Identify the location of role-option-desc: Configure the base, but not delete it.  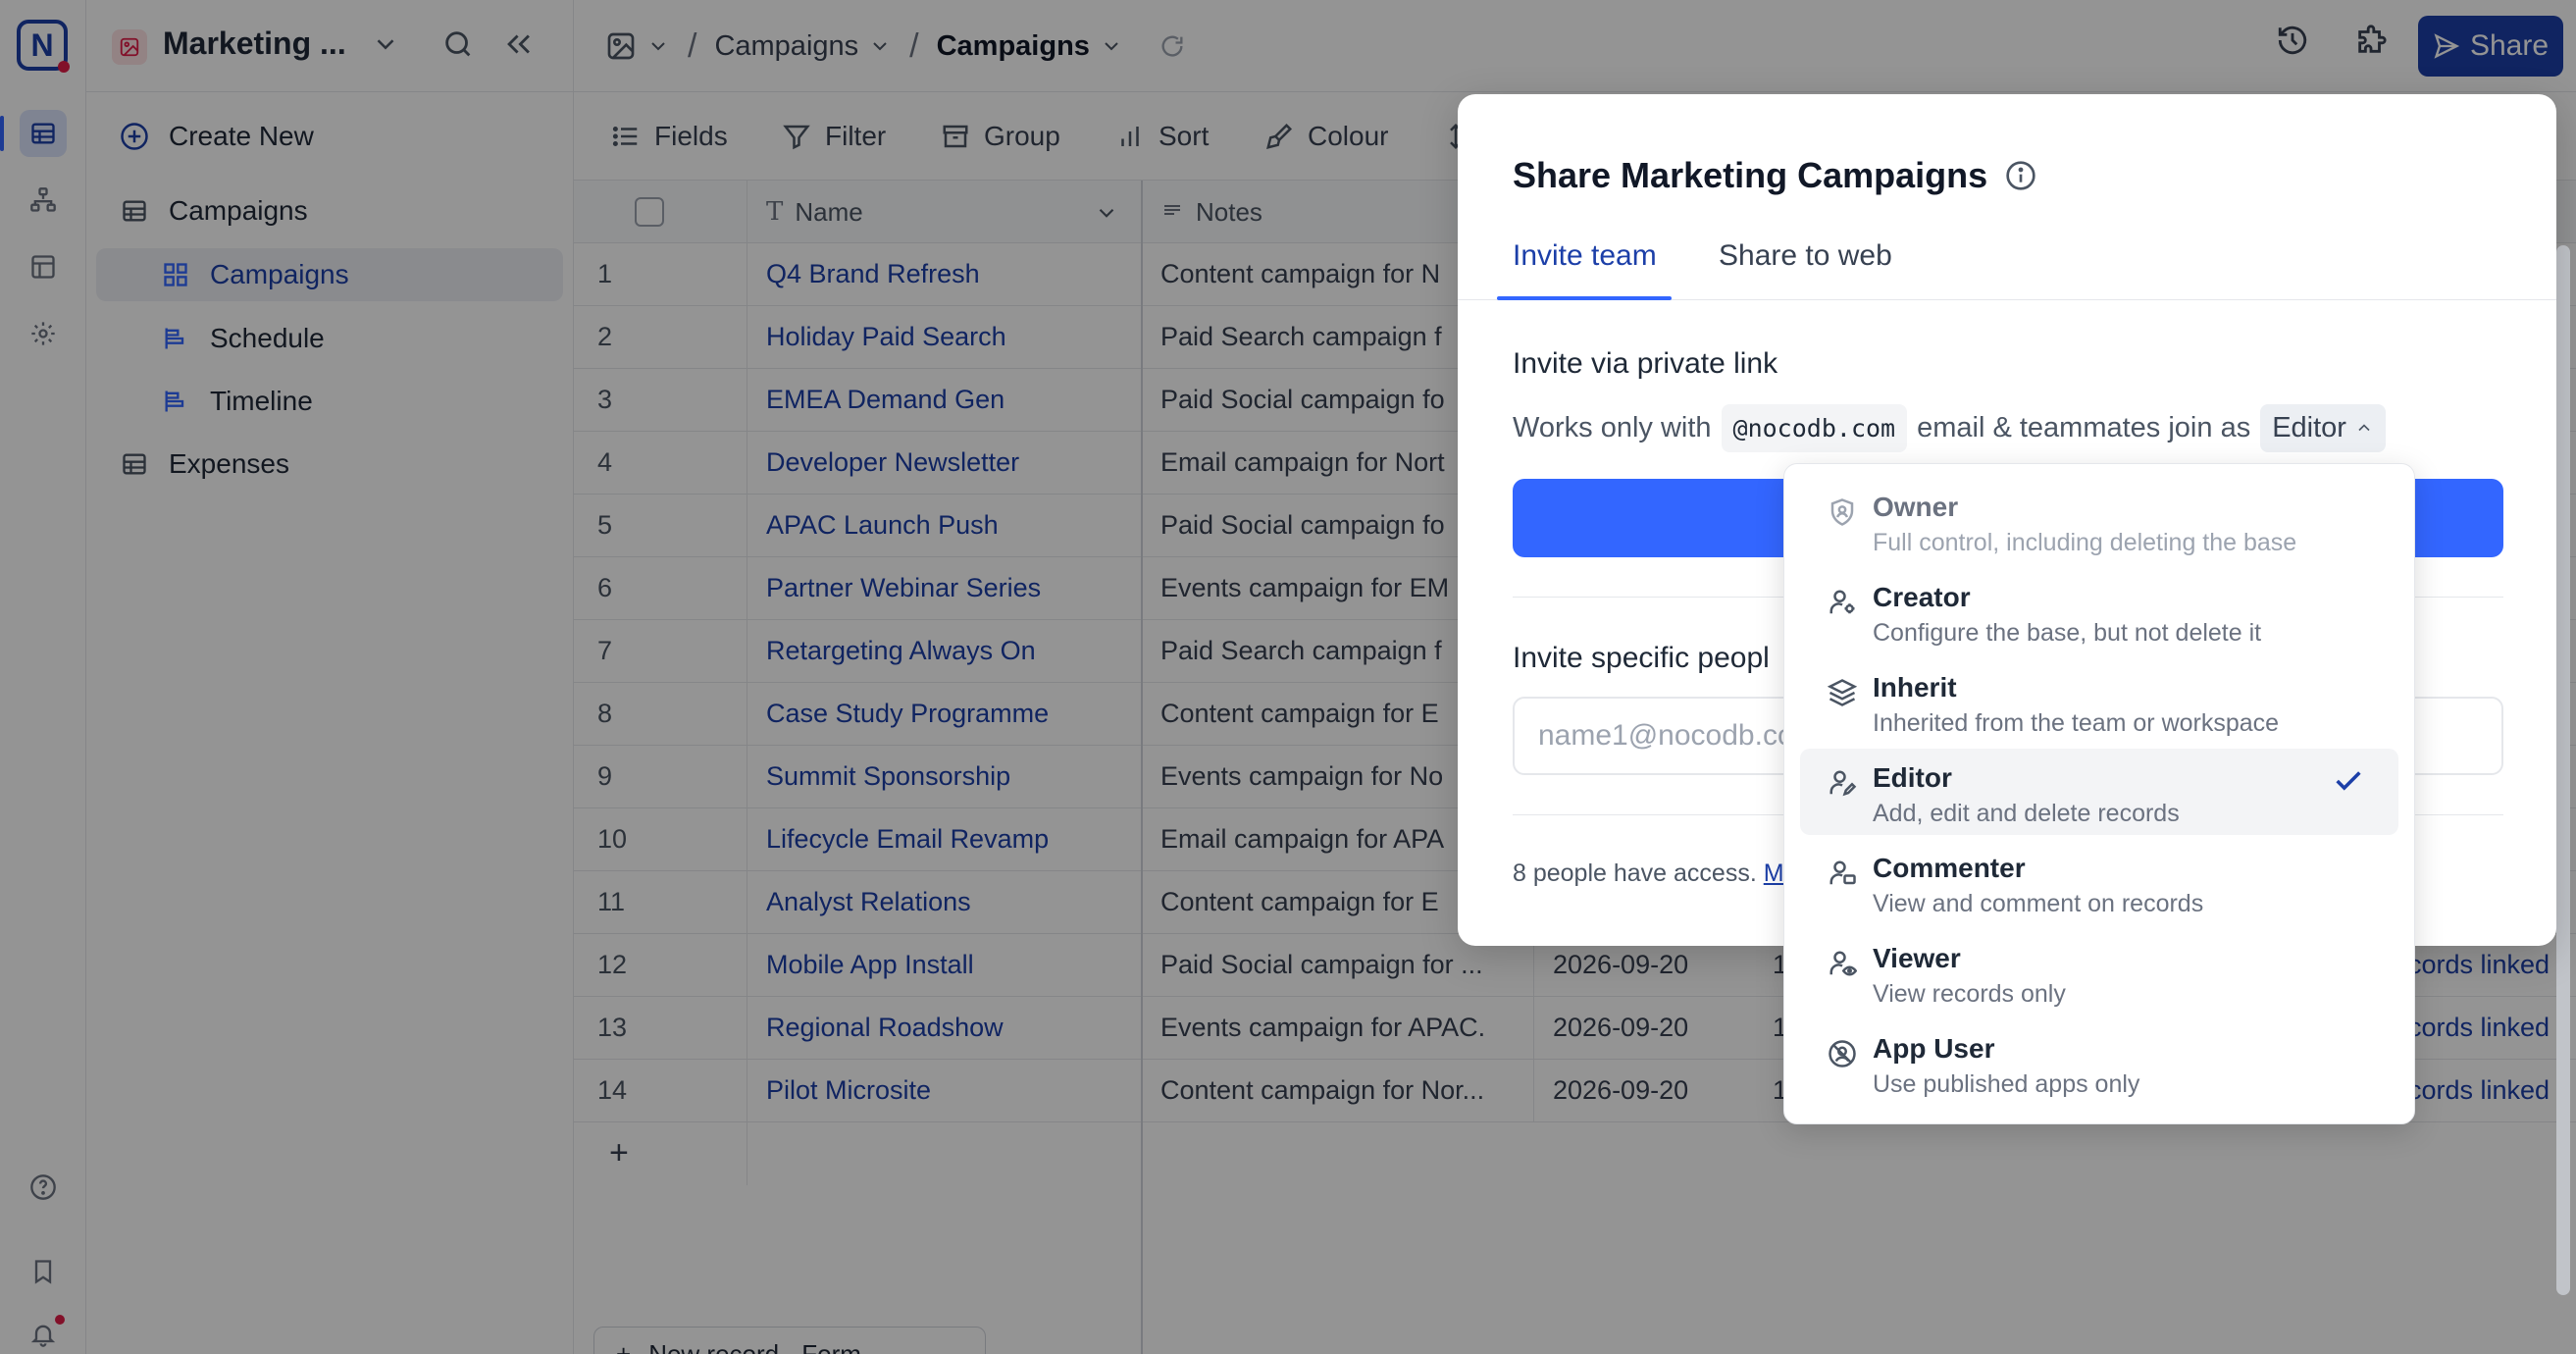
(2067, 633).